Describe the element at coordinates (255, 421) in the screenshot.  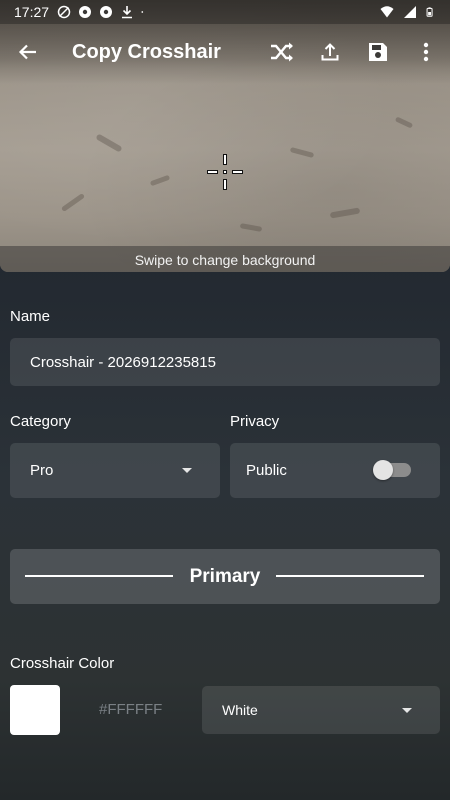
I see `privacy-label: Privacy` at that location.